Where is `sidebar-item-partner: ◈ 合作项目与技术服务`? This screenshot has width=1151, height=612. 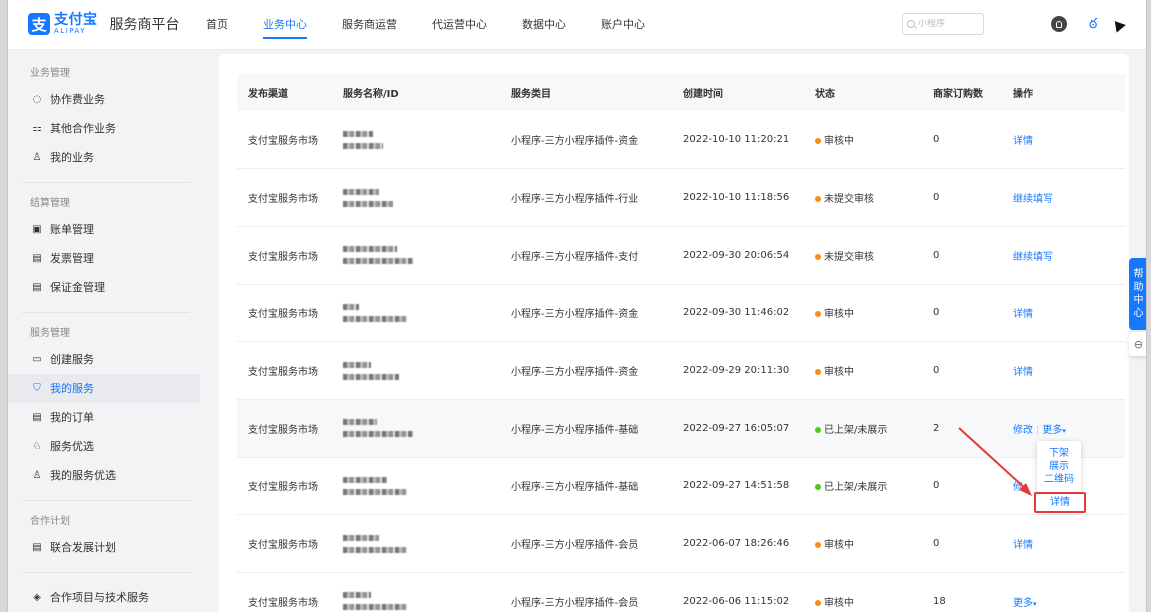 sidebar-item-partner: ◈ 合作项目与技术服务 is located at coordinates (104, 597).